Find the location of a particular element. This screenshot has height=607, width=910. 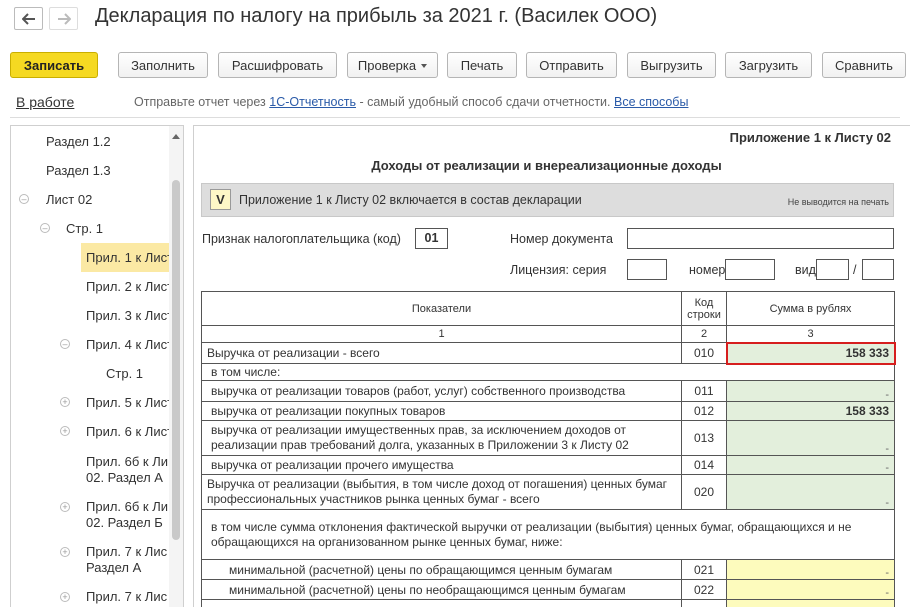

print-button: Печать is located at coordinates (482, 65).